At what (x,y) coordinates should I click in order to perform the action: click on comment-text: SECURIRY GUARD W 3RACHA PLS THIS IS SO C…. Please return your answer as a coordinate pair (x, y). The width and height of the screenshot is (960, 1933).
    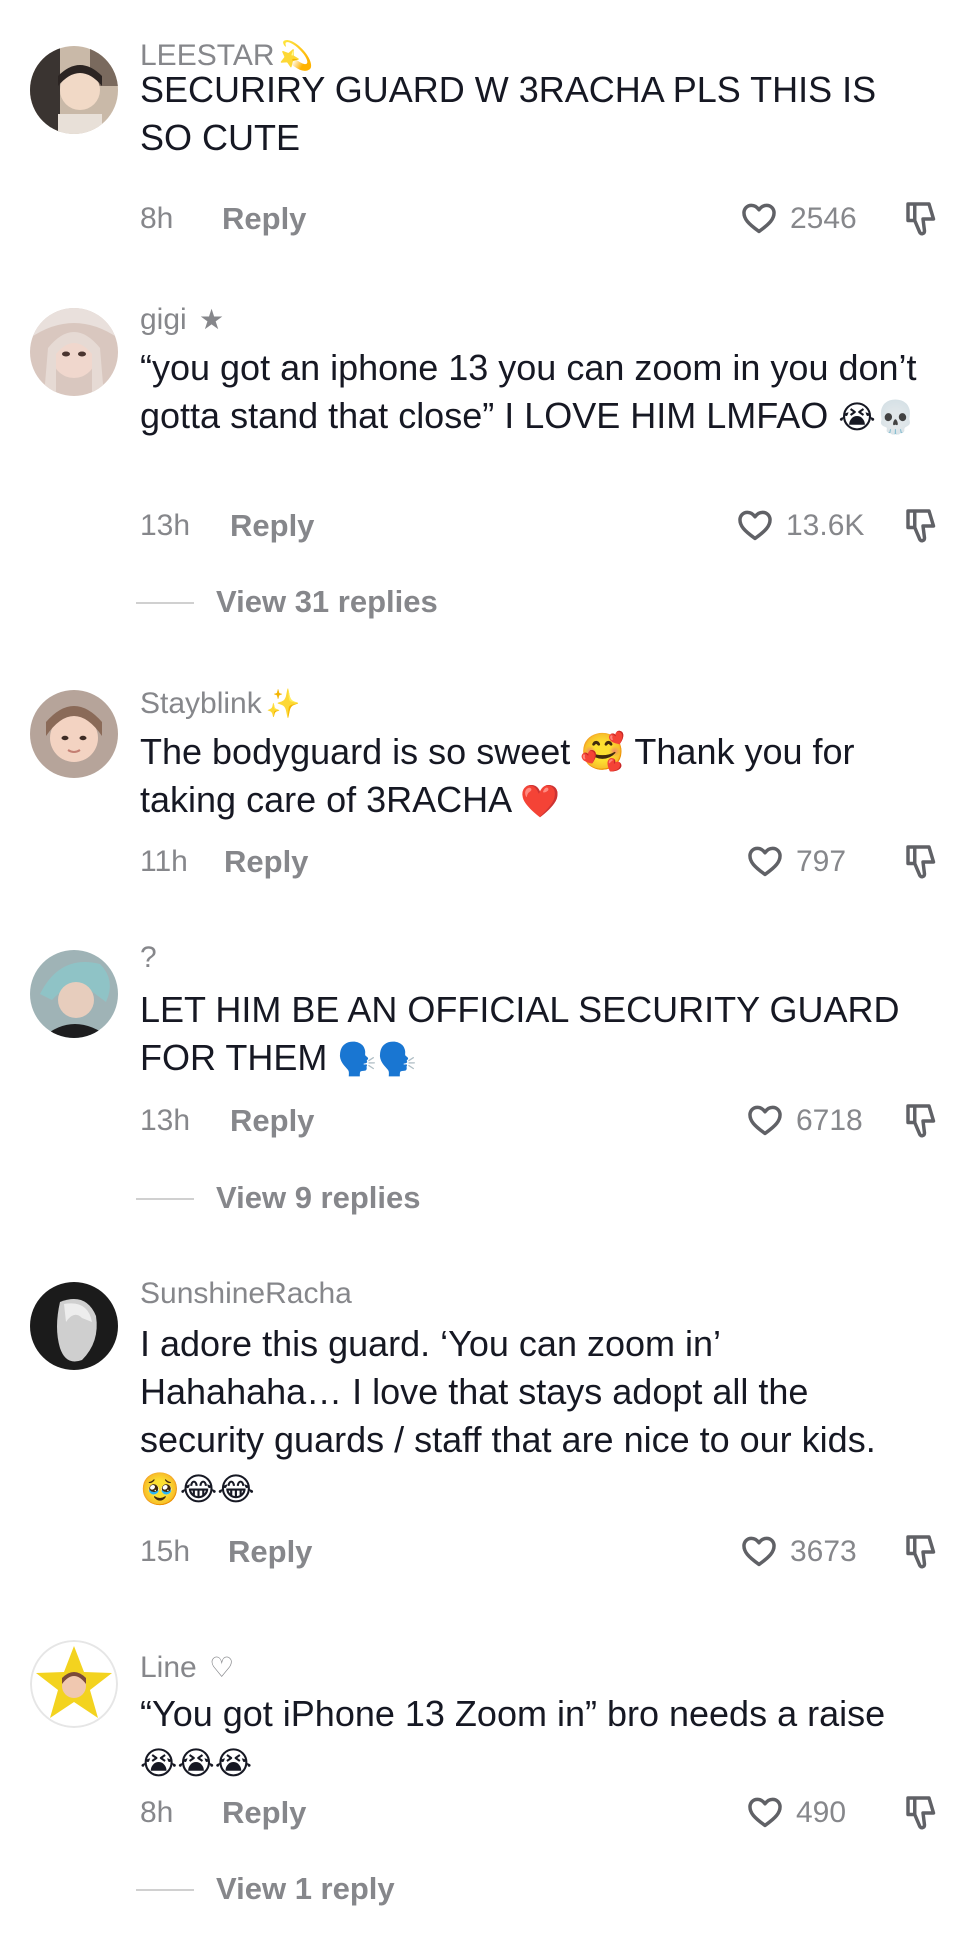
    Looking at the image, I should click on (530, 114).